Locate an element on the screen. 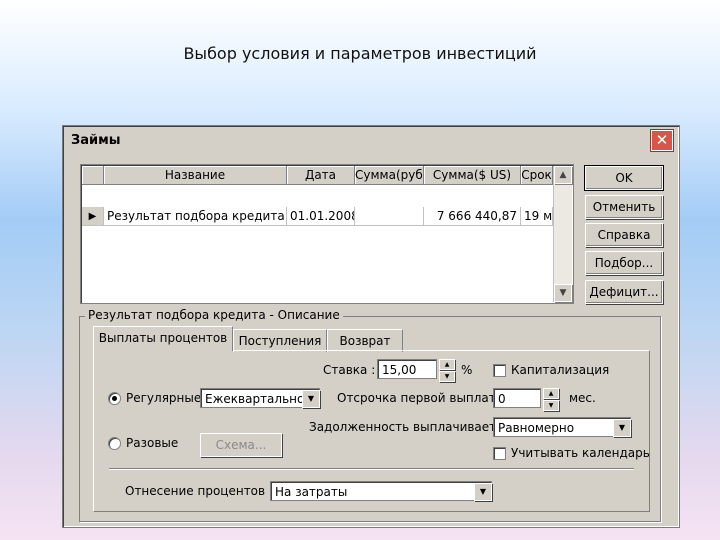 The image size is (720, 540). col-header-date: Дата is located at coordinates (321, 175).